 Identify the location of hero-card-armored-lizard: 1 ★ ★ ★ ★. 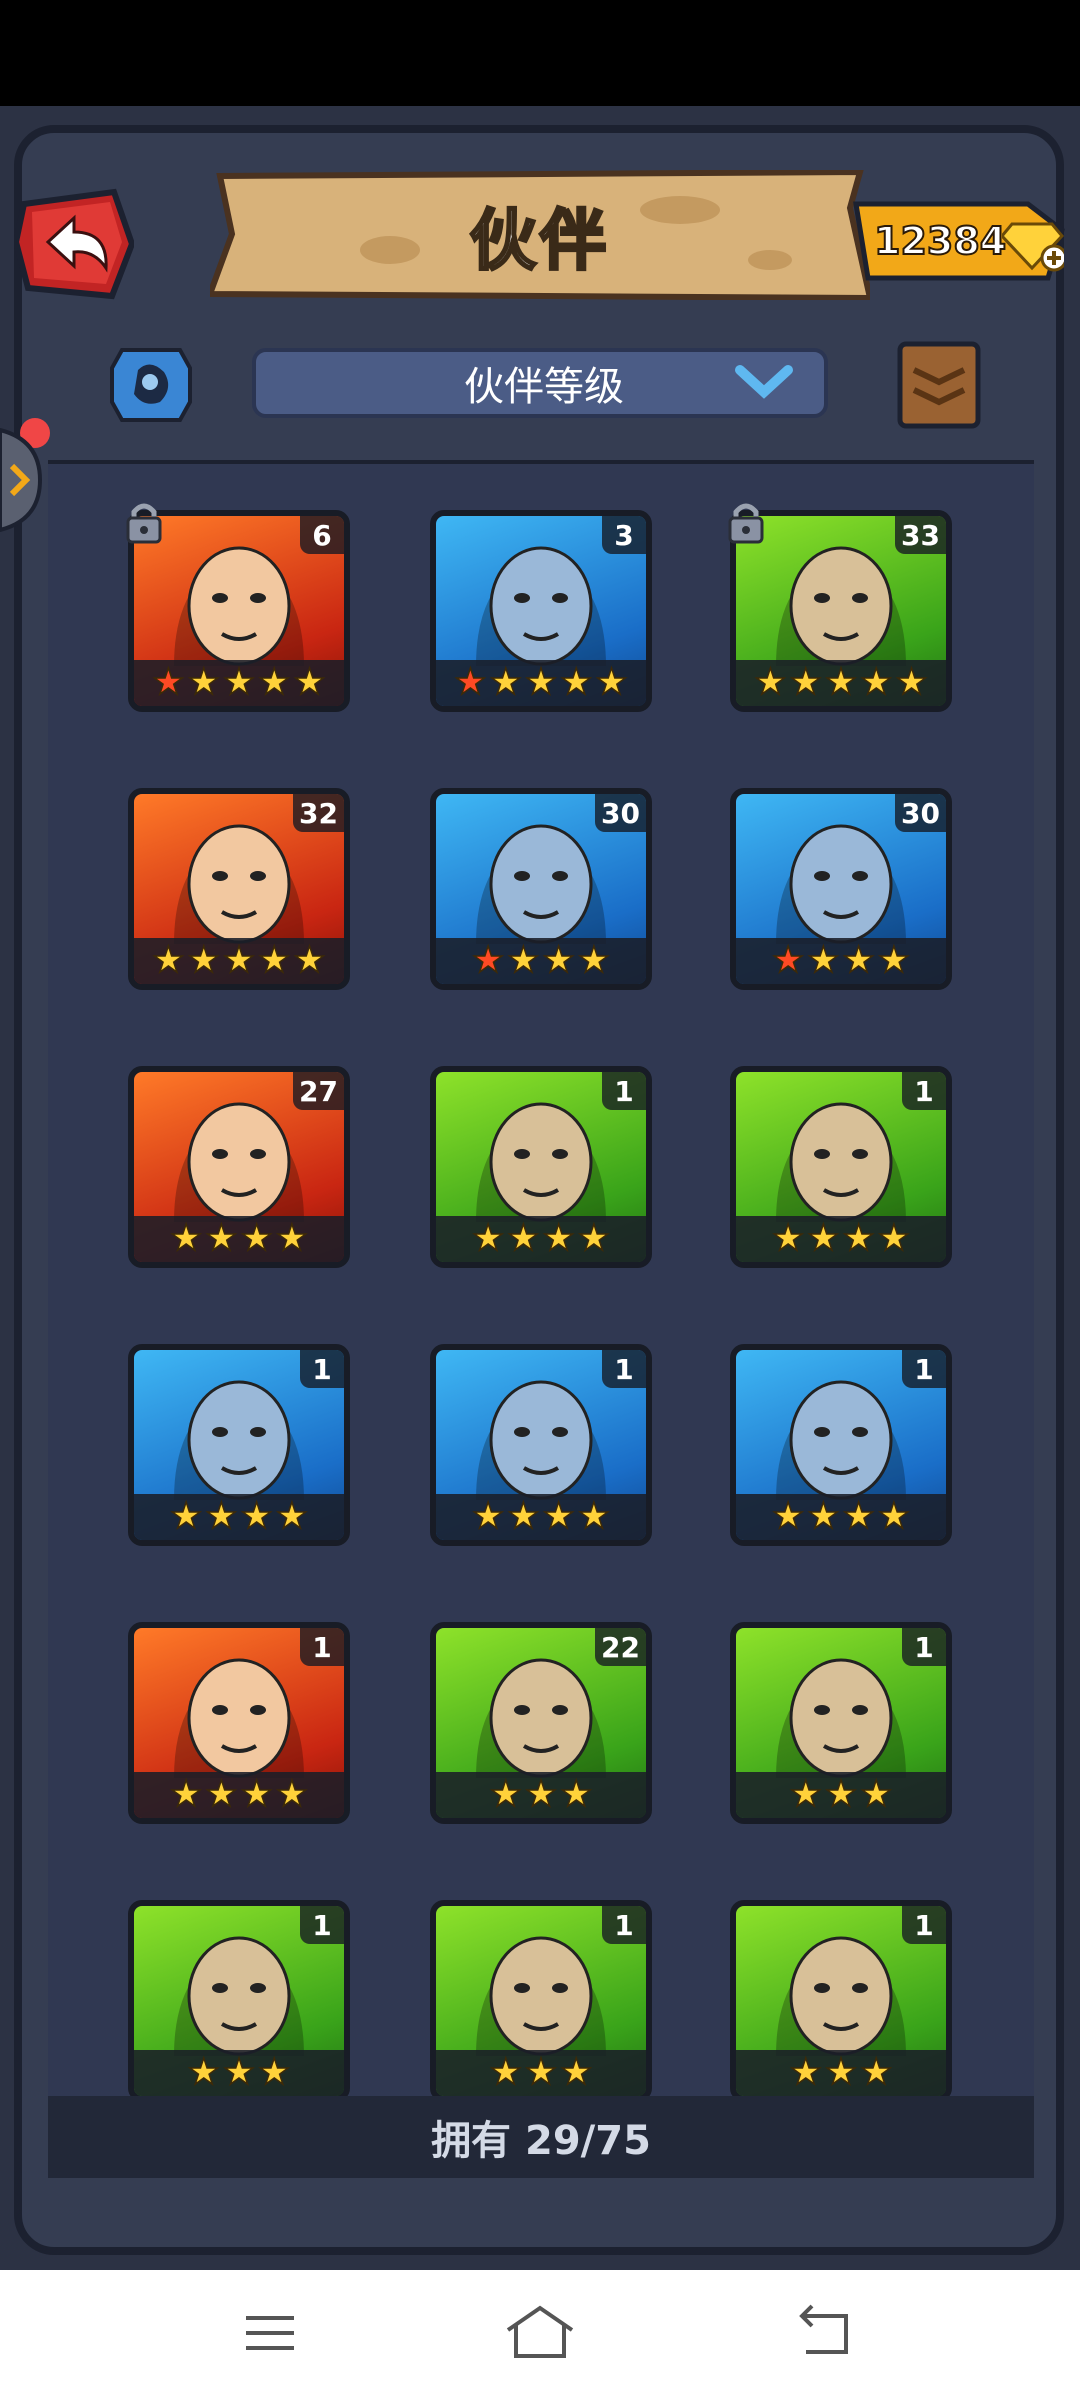
(239, 1445).